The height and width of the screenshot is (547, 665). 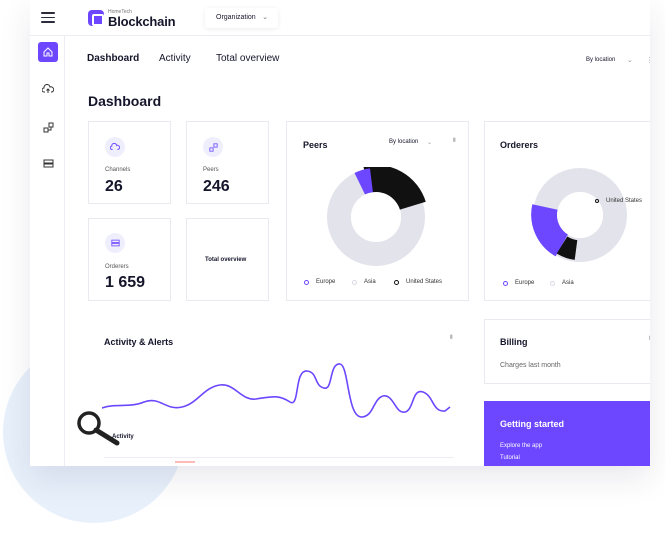 I want to click on orderers-card: Orderers 1 659, so click(x=129, y=259).